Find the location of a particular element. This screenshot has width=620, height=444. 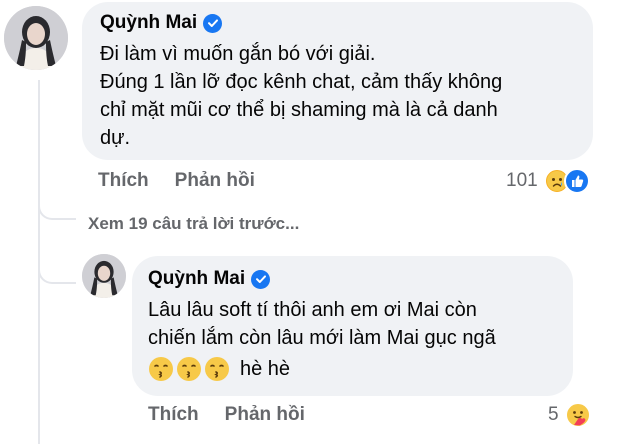

reaction-summary: 101 is located at coordinates (548, 181).